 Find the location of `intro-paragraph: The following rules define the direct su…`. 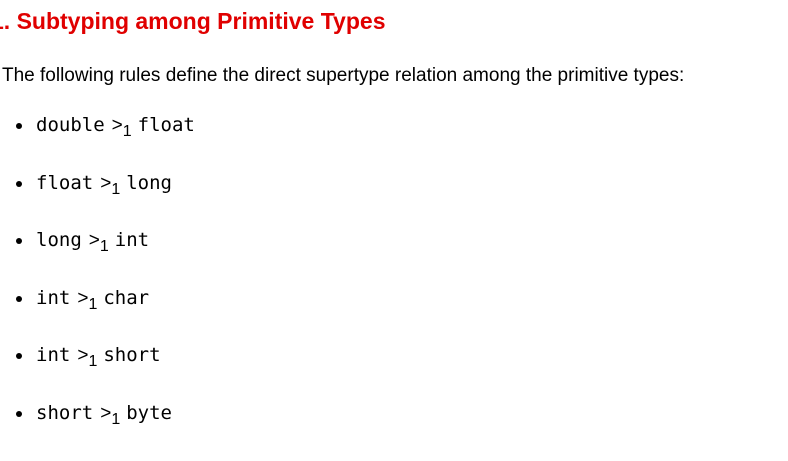

intro-paragraph: The following rules define the direct su… is located at coordinates (343, 75).